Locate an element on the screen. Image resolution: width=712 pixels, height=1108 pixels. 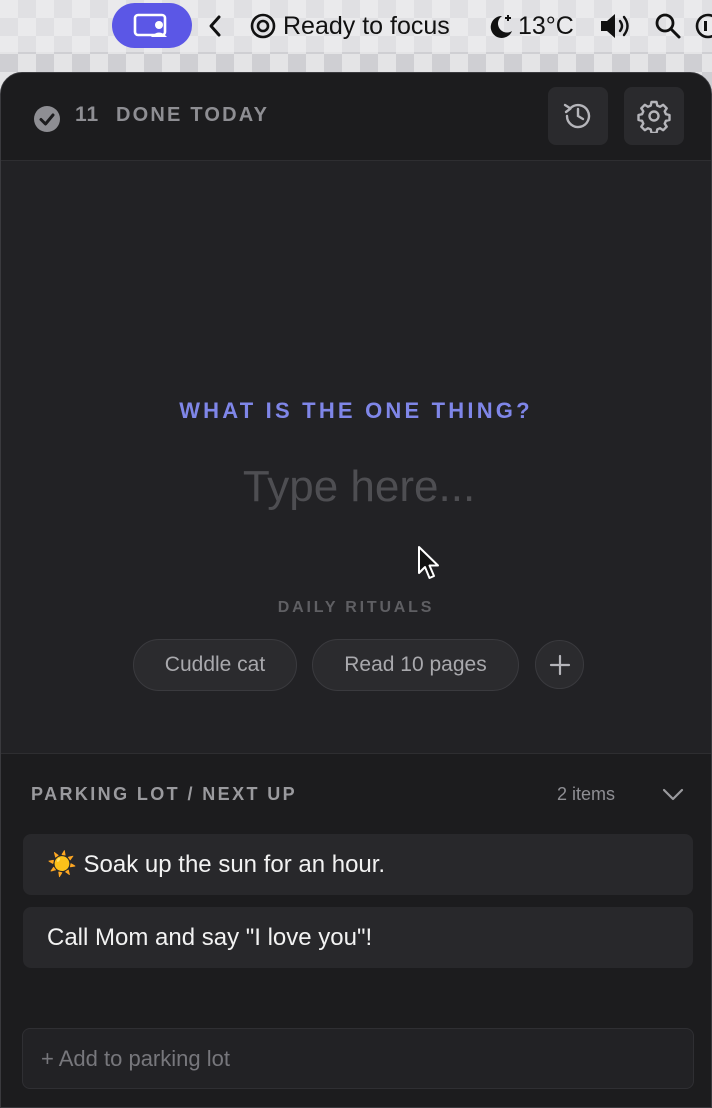
parking-lot-item: Call Mom and say "I love you"! is located at coordinates (358, 937).